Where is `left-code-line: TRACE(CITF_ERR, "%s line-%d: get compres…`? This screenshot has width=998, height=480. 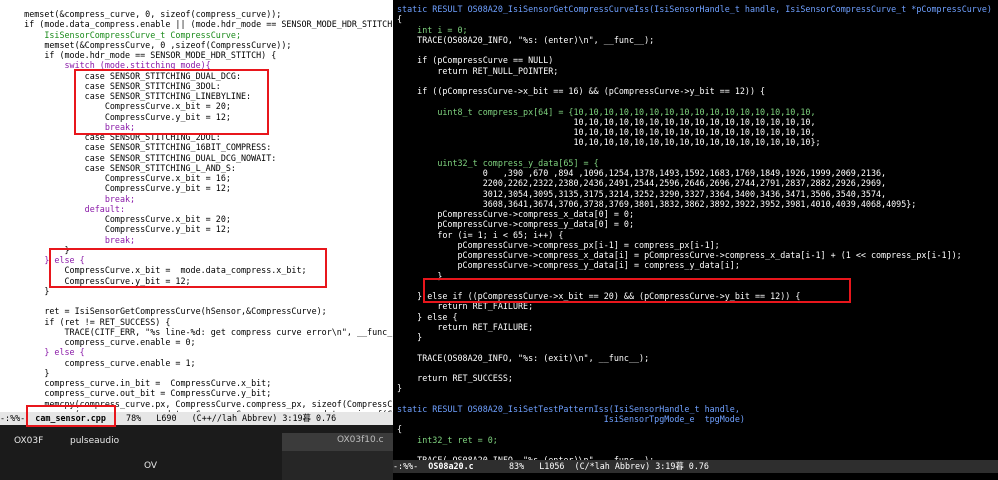
left-code-line: TRACE(CITF_ERR, "%s line-%d: get compres… is located at coordinates (198, 332).